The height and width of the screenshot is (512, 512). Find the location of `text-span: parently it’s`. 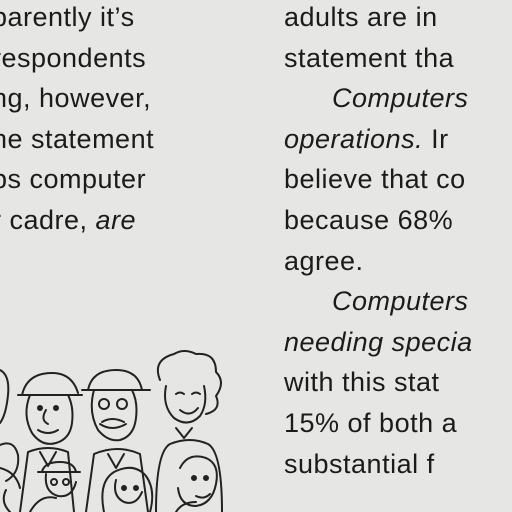

text-span: parently it’s is located at coordinates (67, 17).